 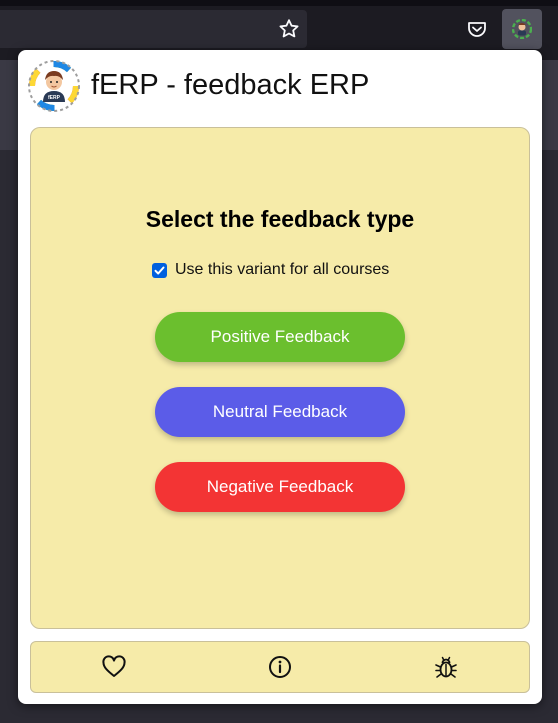 I want to click on logo-text: fERP, so click(x=54, y=98).